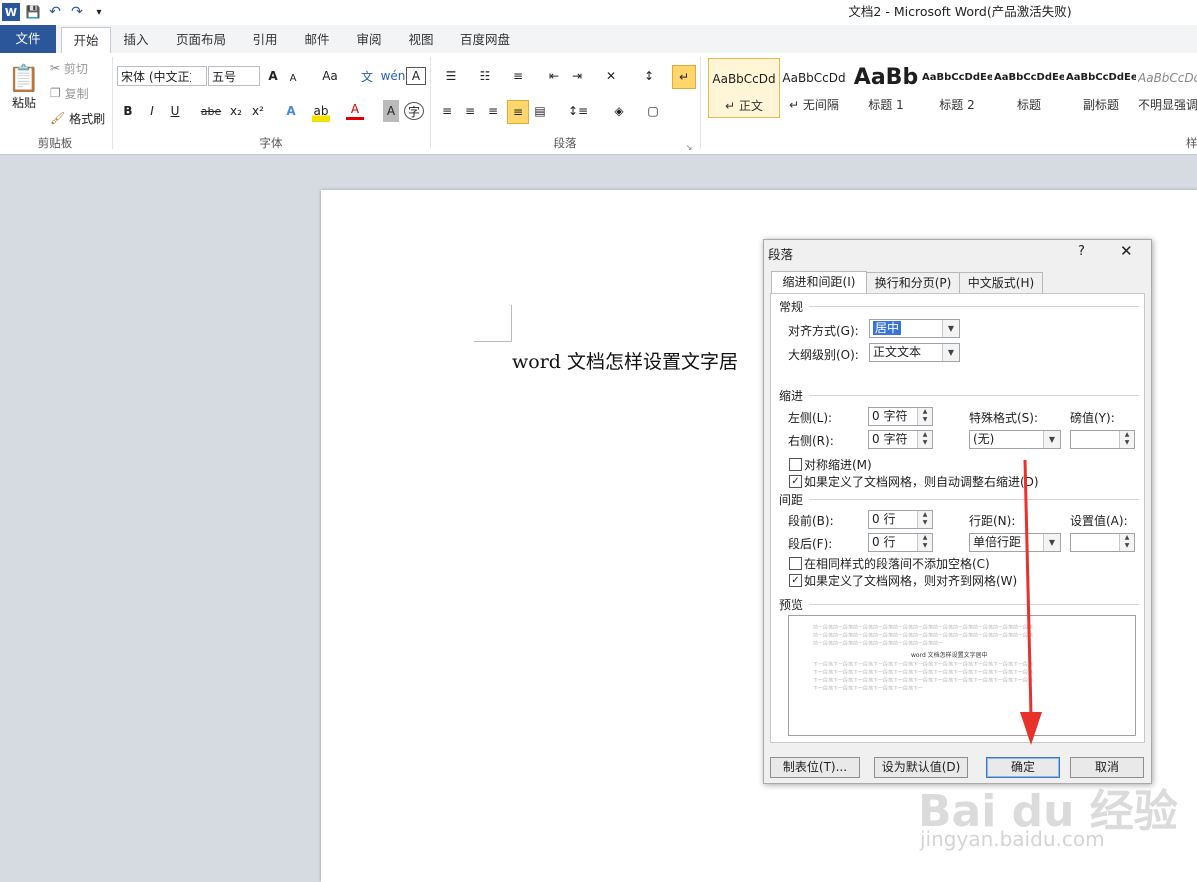  I want to click on tab-insert: 插入, so click(136, 39).